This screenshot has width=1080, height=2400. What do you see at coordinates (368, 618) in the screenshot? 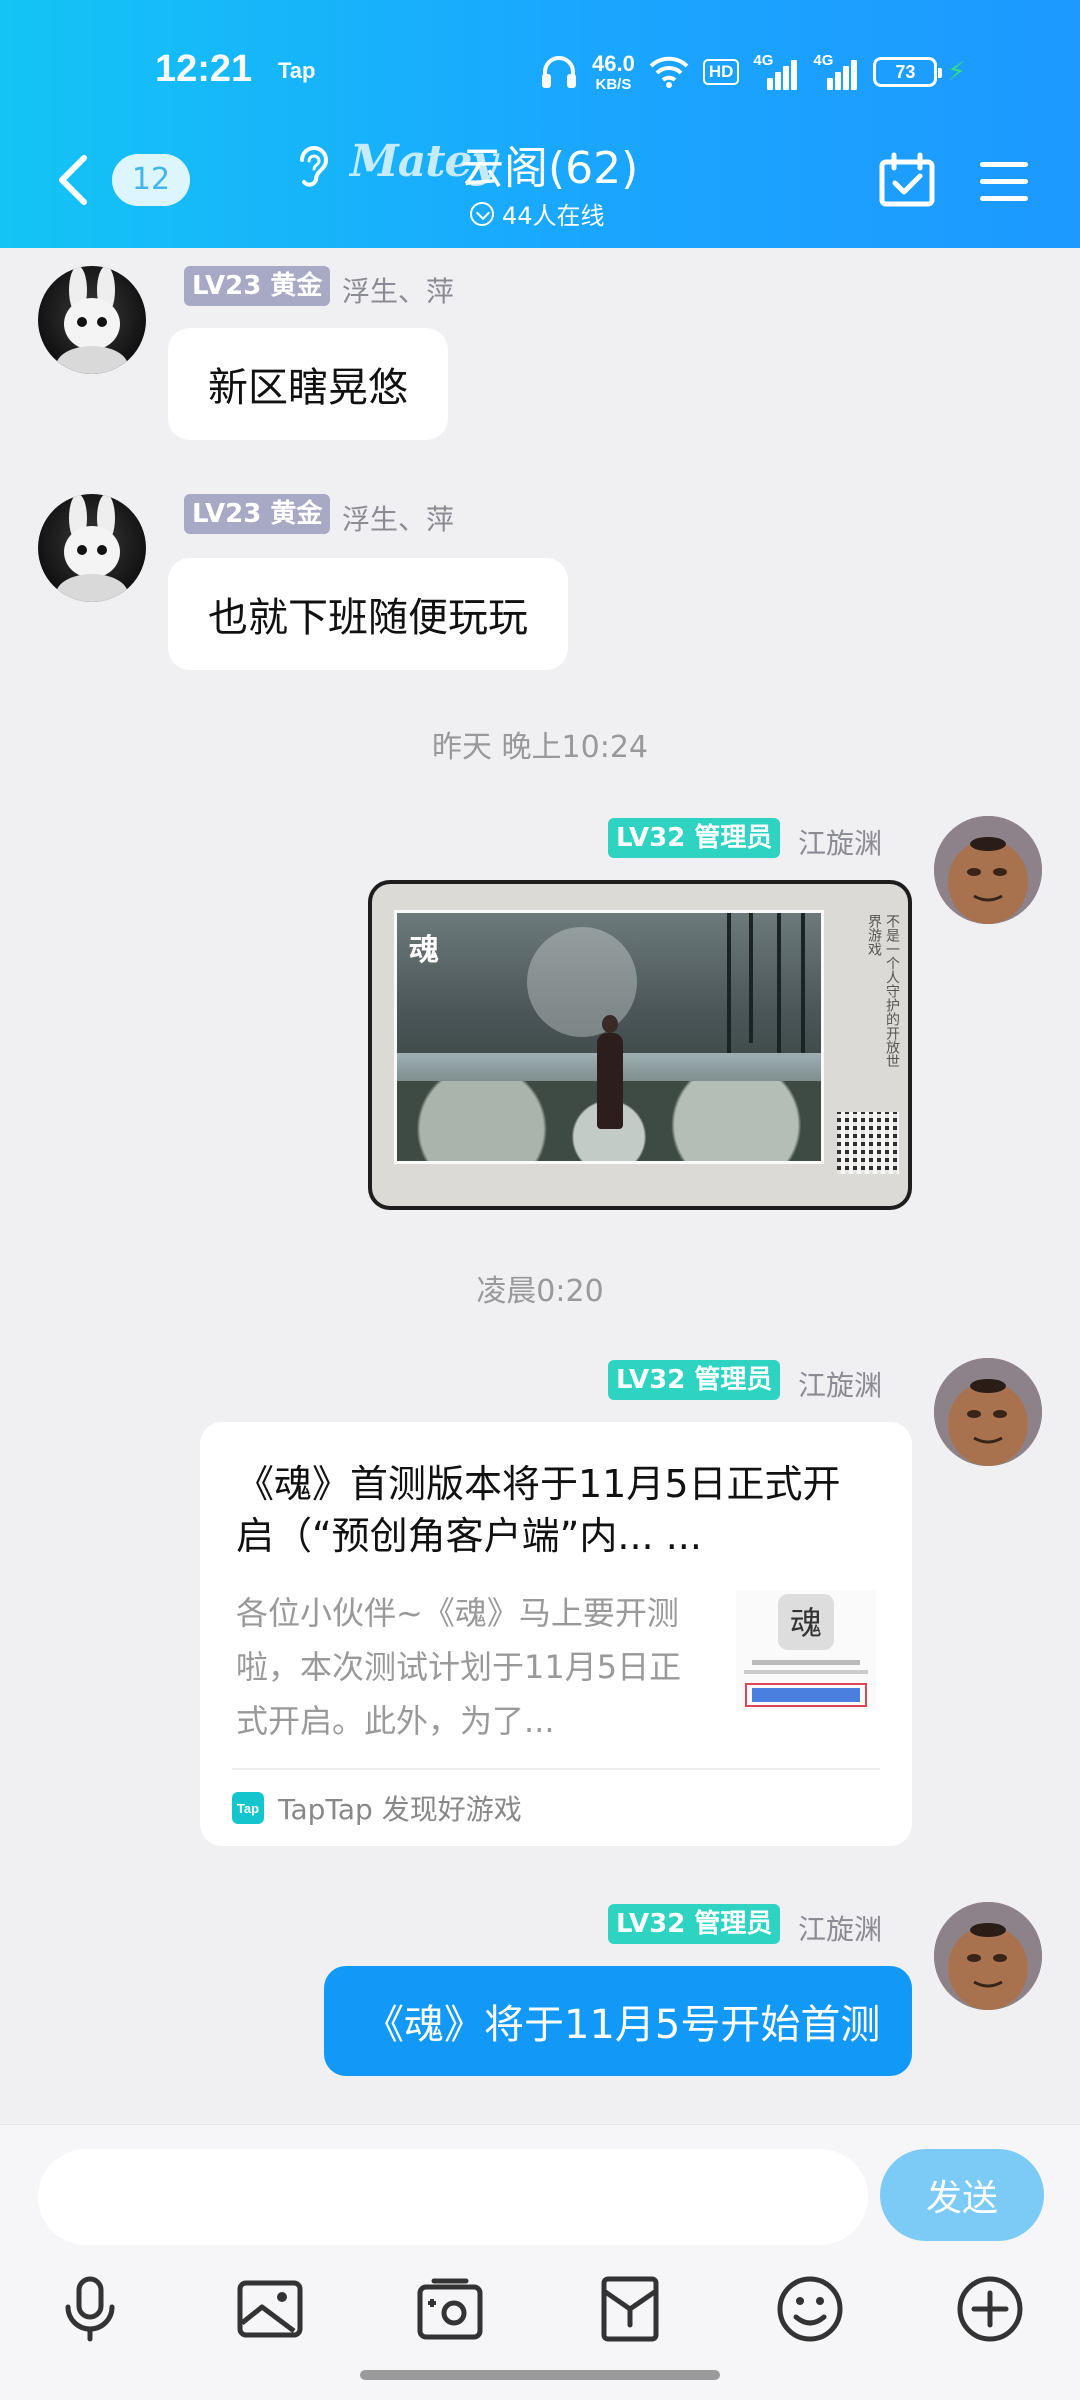
I see `message-text: 也就下班随便玩玩` at bounding box center [368, 618].